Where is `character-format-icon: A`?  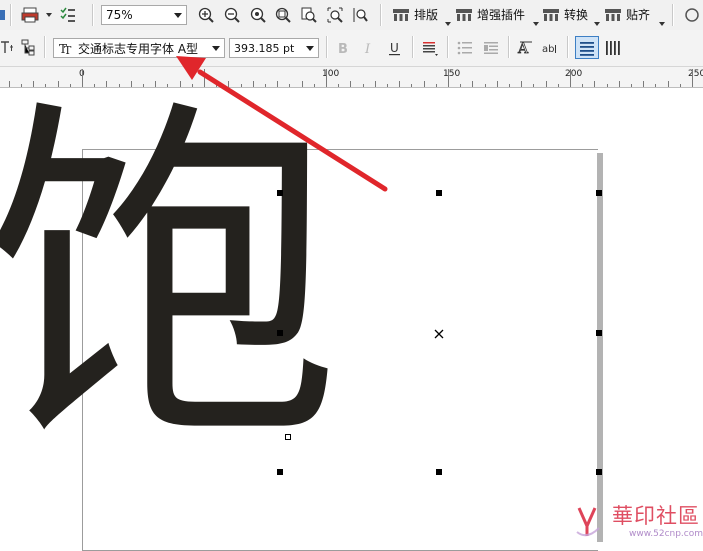
character-format-icon: A is located at coordinates (526, 48).